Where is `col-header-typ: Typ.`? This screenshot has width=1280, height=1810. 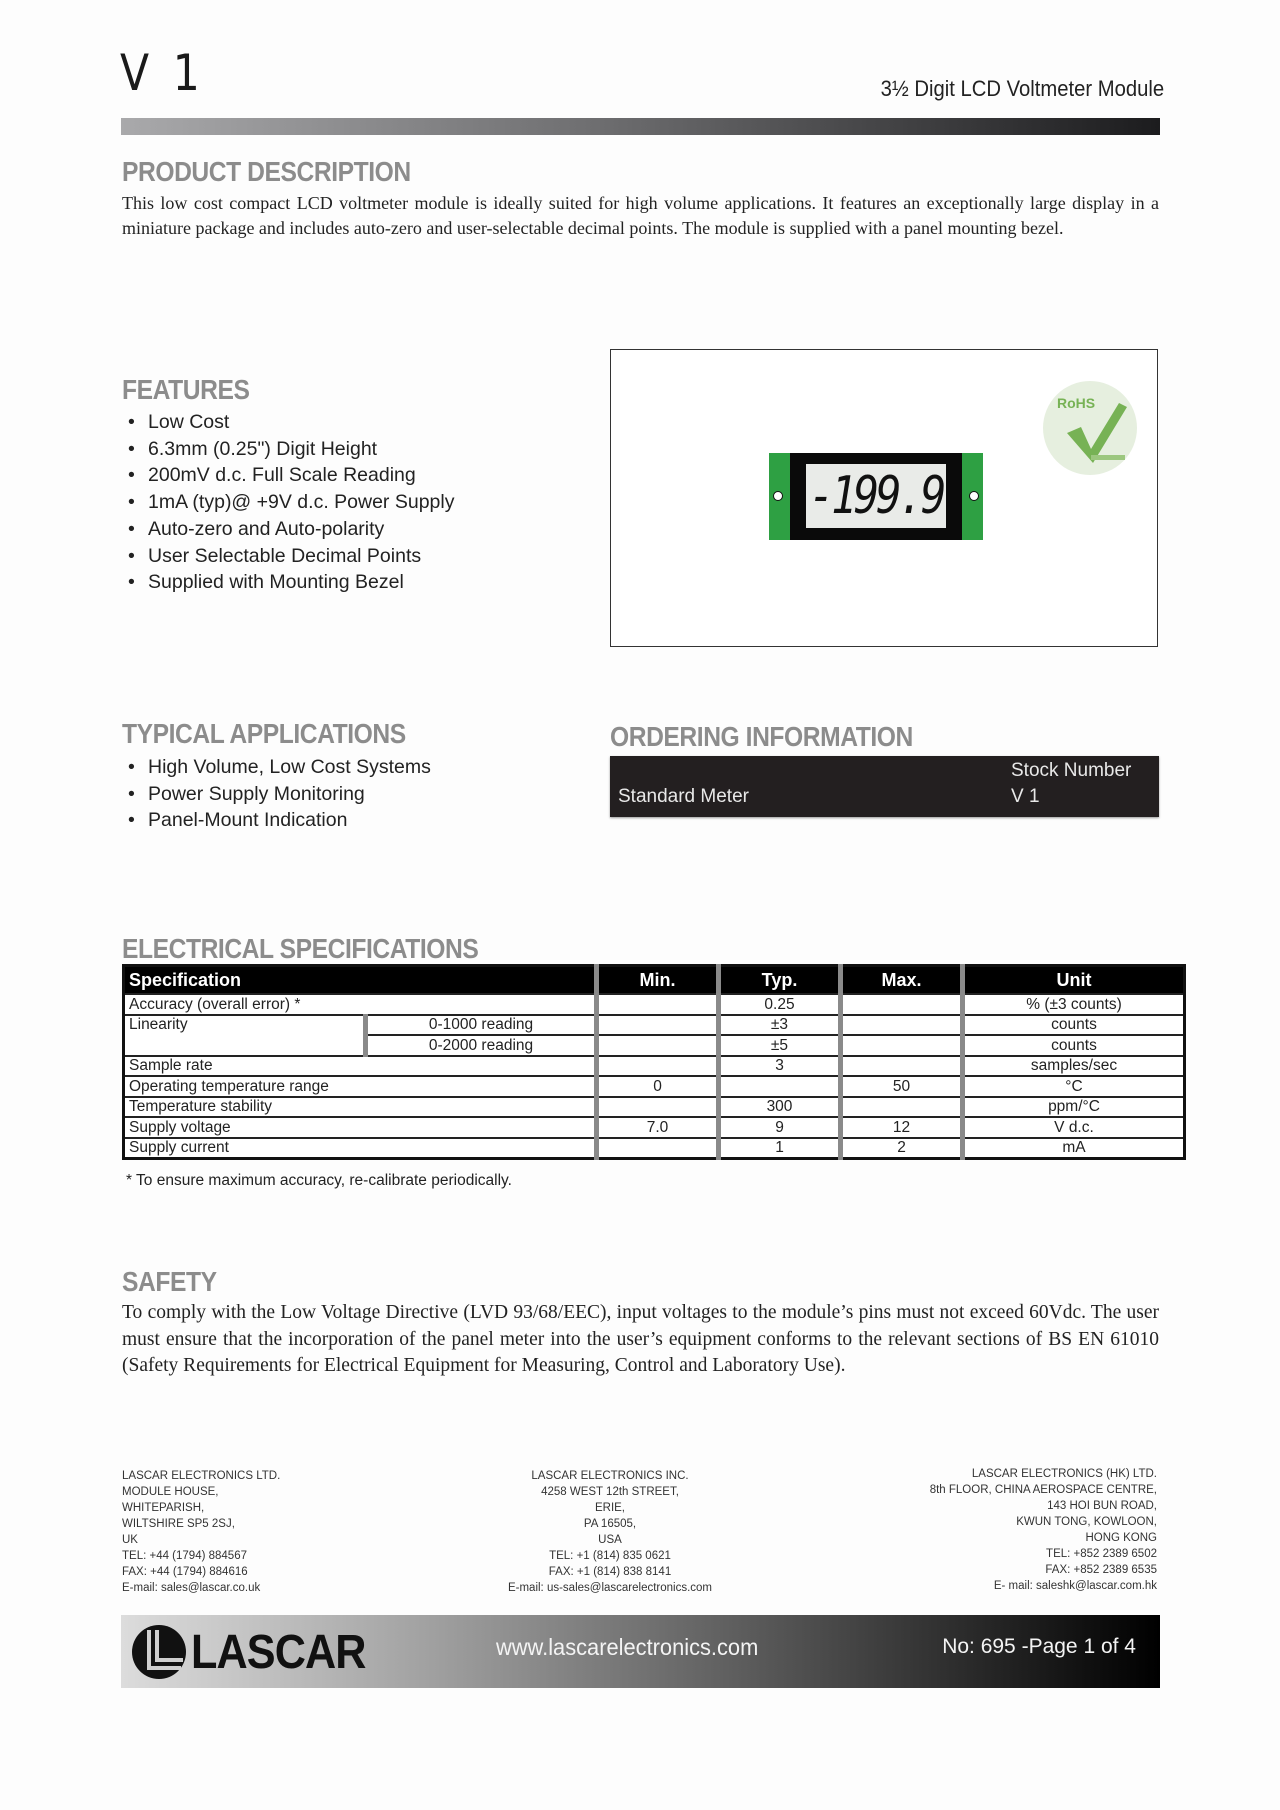
col-header-typ: Typ. is located at coordinates (778, 979).